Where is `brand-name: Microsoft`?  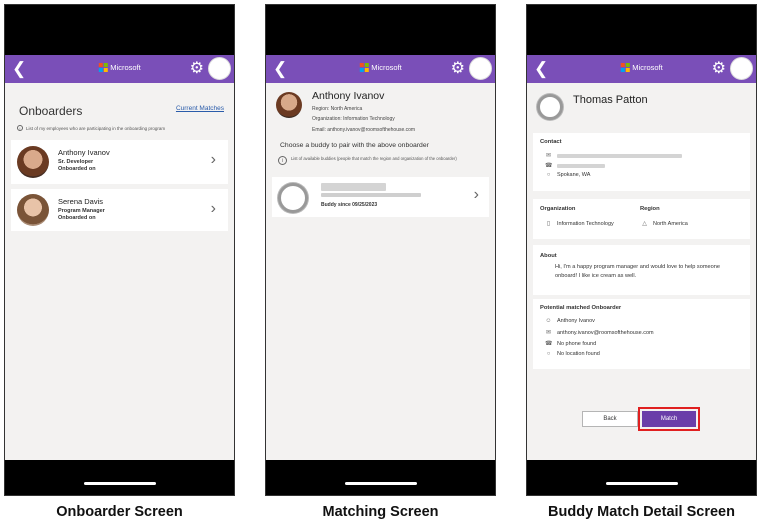 brand-name: Microsoft is located at coordinates (386, 67).